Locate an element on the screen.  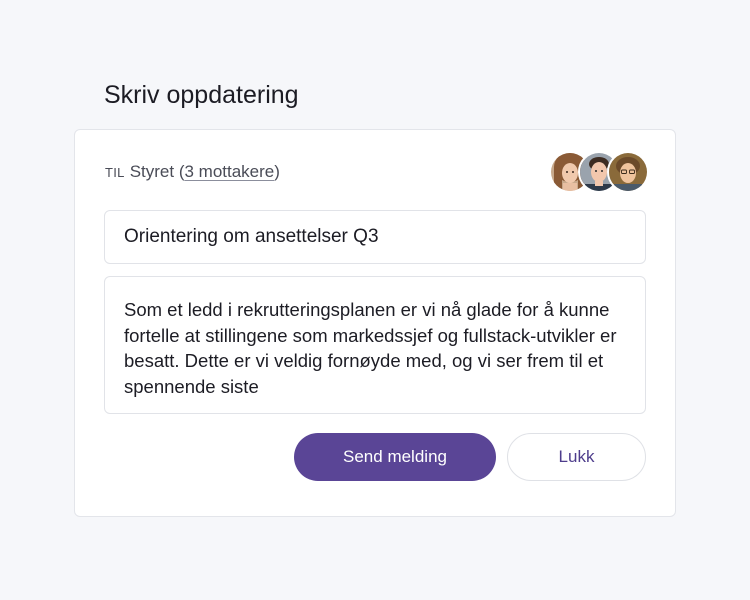
send-message-button: Send melding is located at coordinates (395, 457).